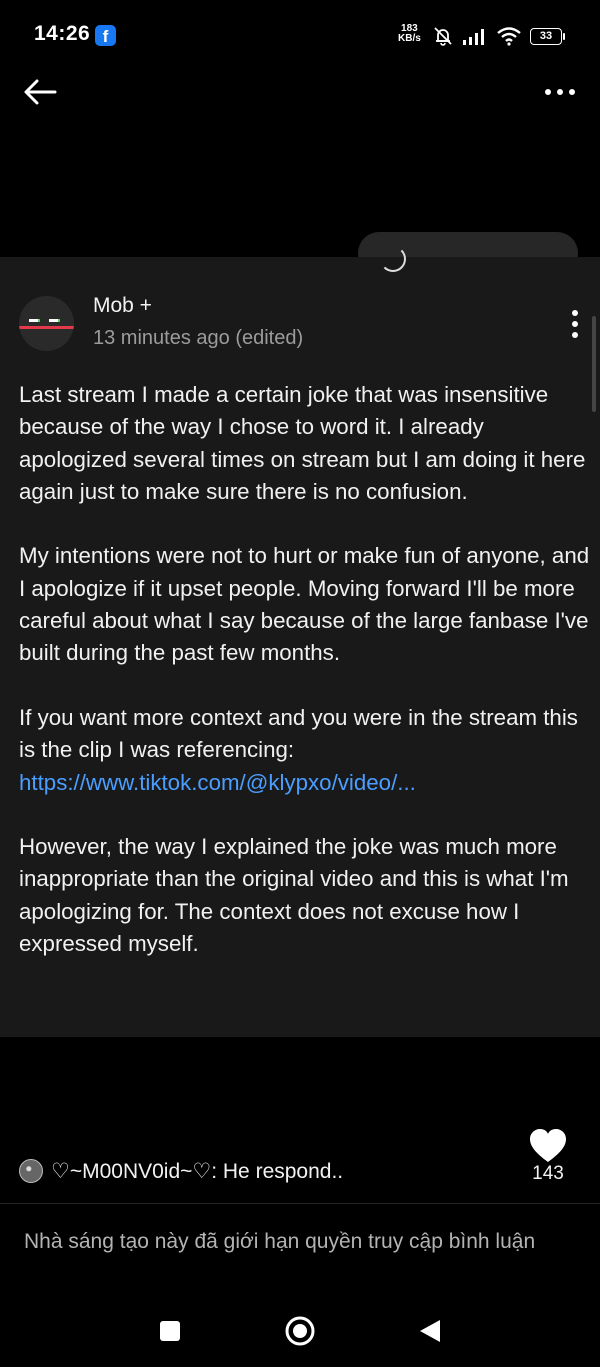 The image size is (600, 1367). What do you see at coordinates (197, 1171) in the screenshot?
I see `comment-preview-text: ♡~M00NV0id~♡: He respond..` at bounding box center [197, 1171].